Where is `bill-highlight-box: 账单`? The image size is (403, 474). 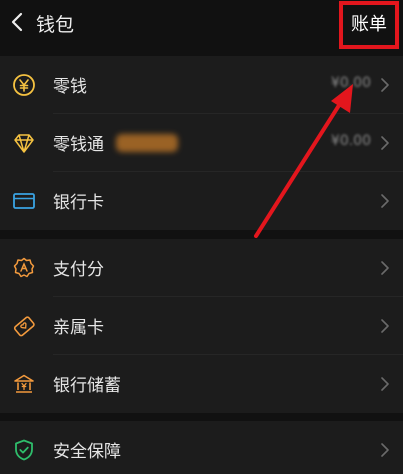 bill-highlight-box: 账单 is located at coordinates (369, 25).